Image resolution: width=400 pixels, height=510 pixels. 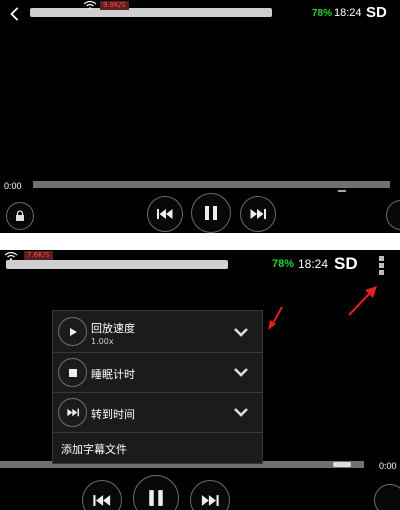 I want to click on more-vert-icon, so click(x=382, y=266).